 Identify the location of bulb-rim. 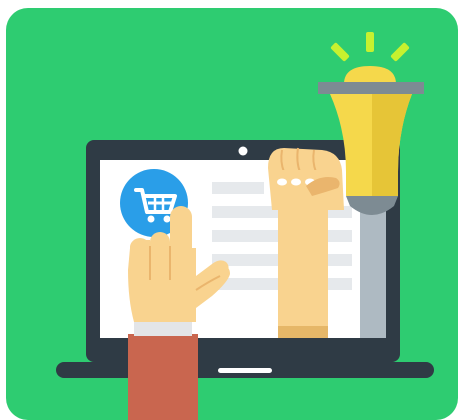
(371, 88).